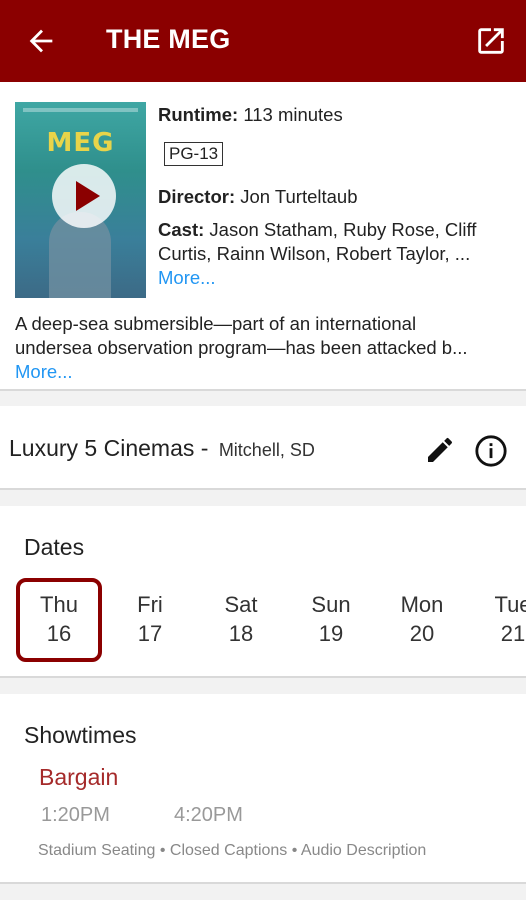 This screenshot has height=900, width=526. What do you see at coordinates (331, 604) in the screenshot?
I see `date-day: Sun` at bounding box center [331, 604].